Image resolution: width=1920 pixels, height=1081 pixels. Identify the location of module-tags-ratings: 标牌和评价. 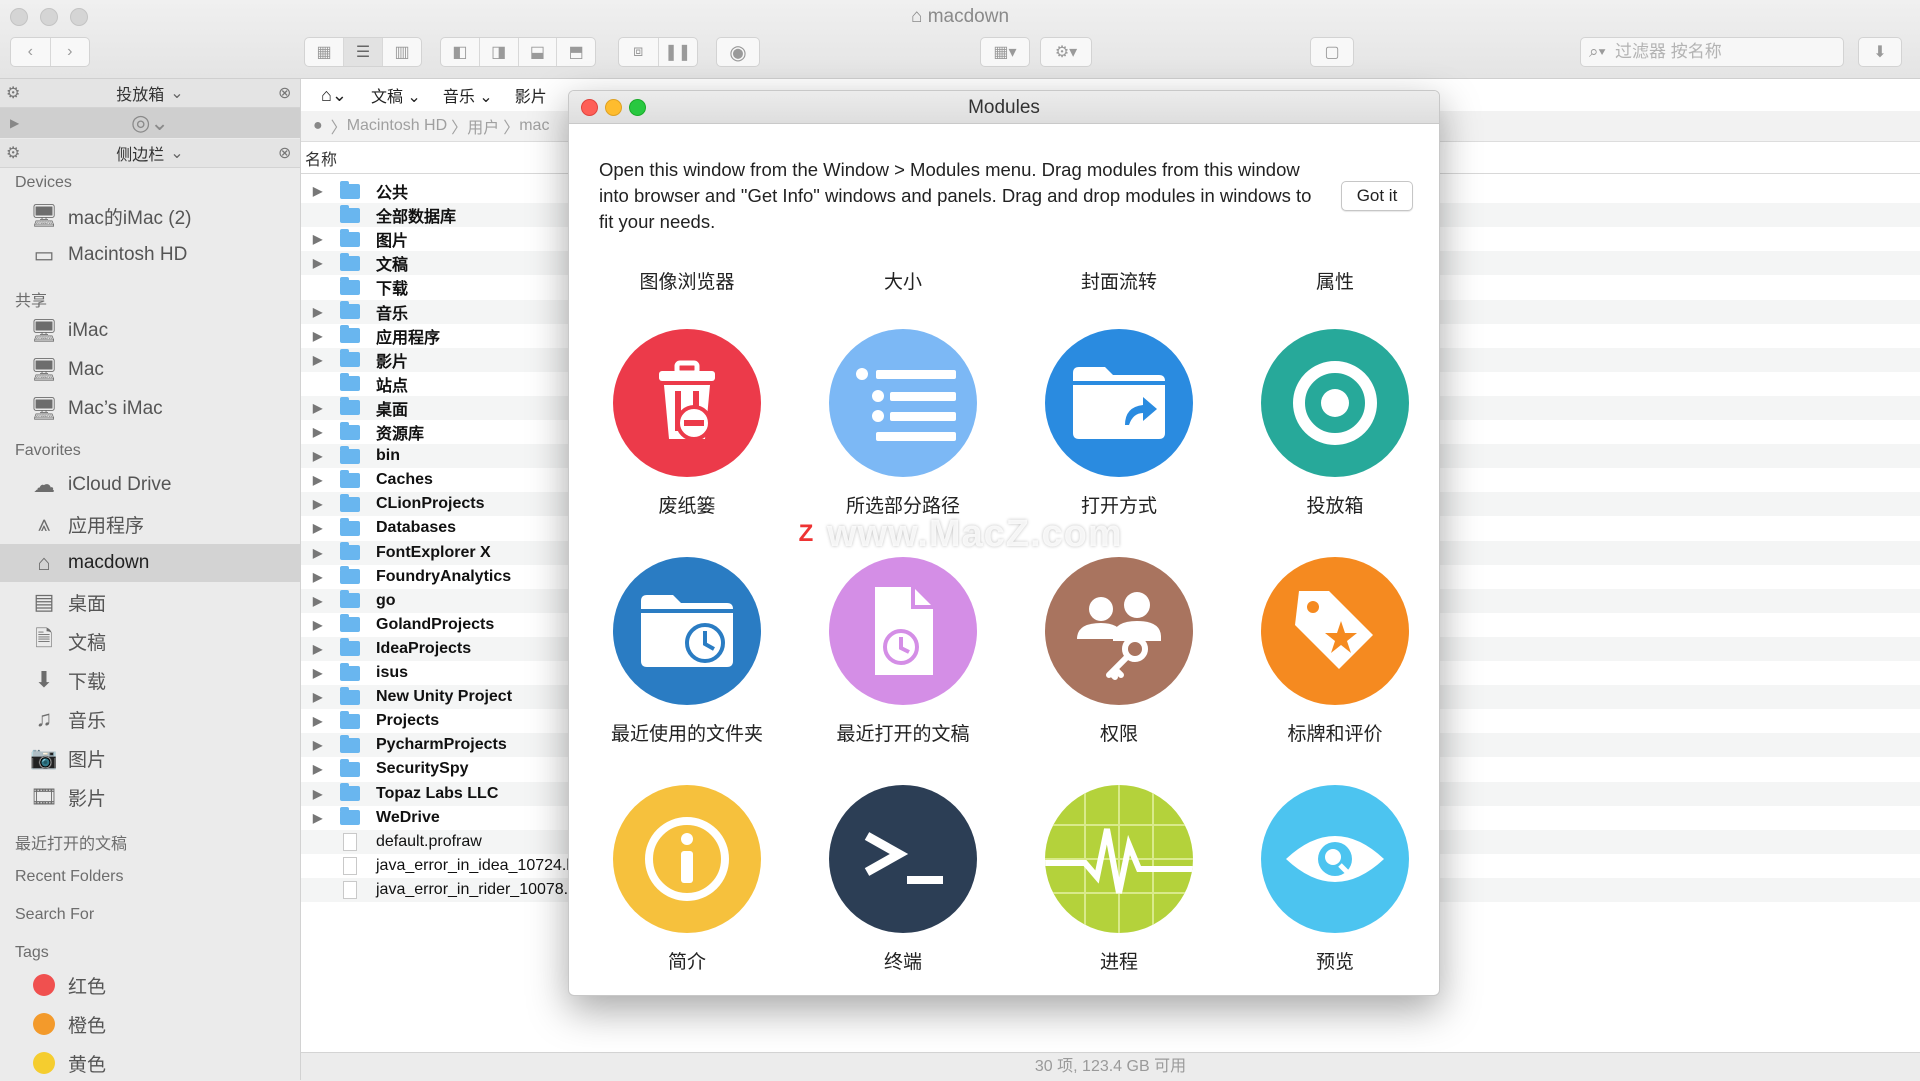
(1335, 657).